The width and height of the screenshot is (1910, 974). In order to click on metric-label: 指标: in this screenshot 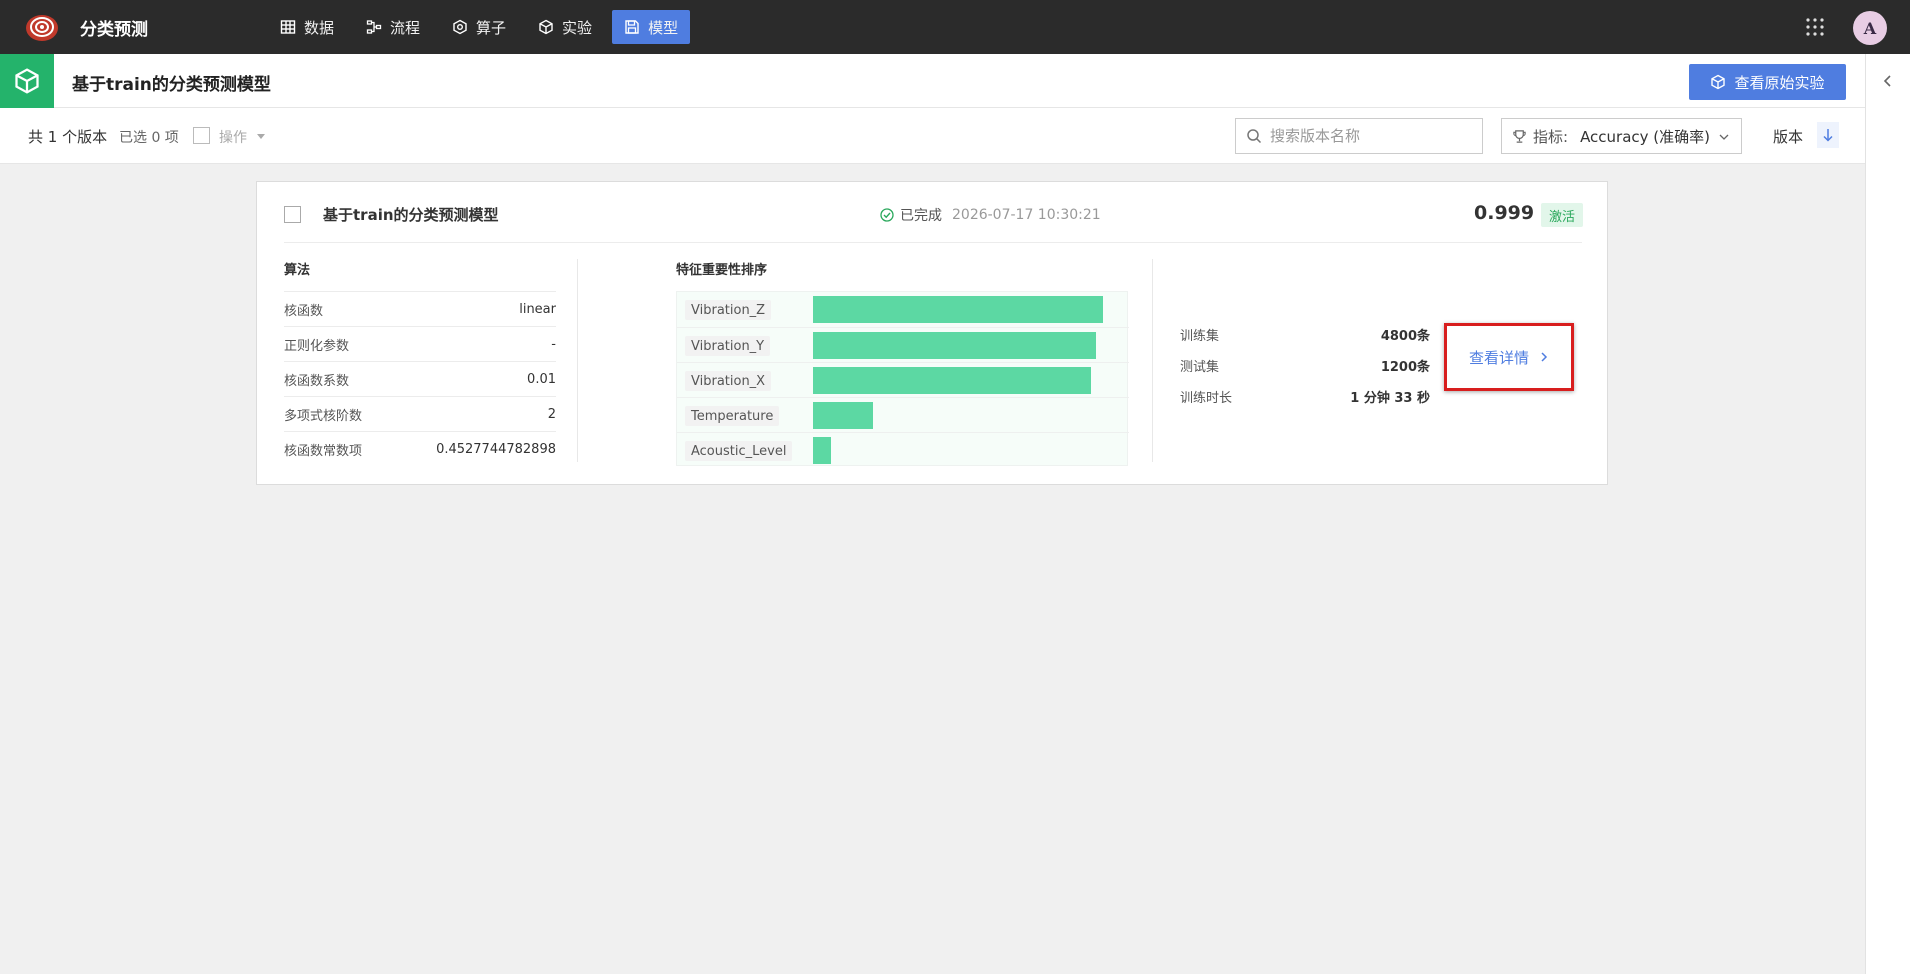, I will do `click(1551, 136)`.